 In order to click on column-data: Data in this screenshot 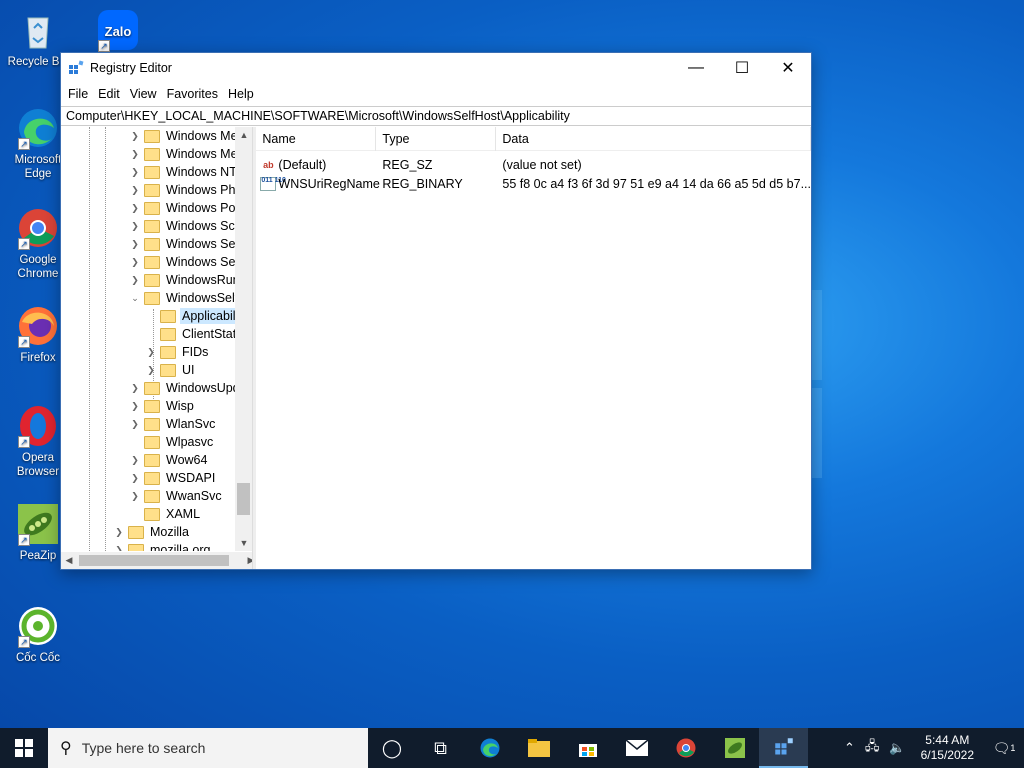, I will do `click(653, 139)`.